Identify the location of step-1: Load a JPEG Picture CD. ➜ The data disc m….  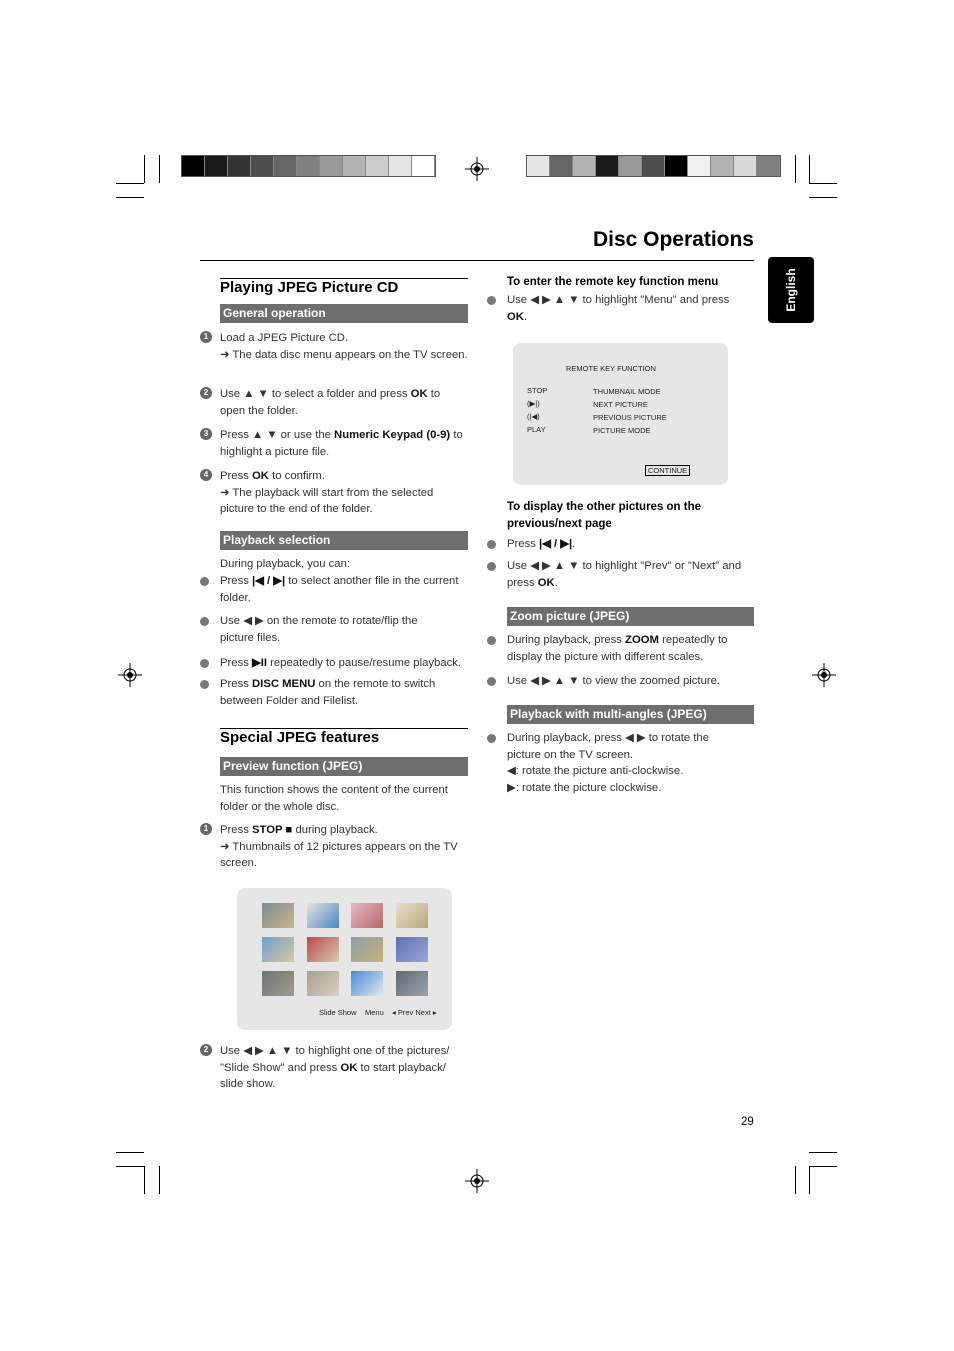
(344, 346).